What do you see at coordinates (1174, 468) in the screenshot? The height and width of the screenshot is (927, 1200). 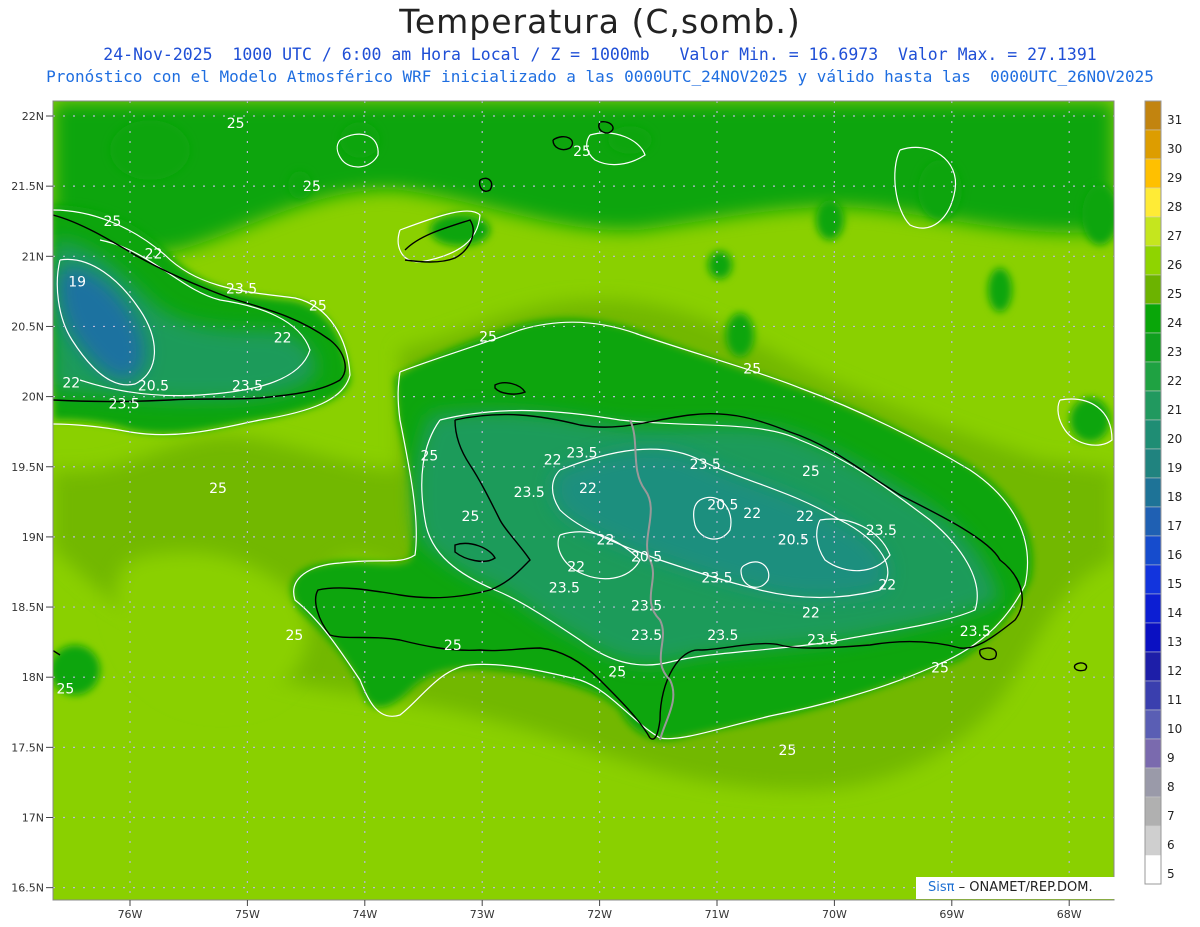 I see `colorbar-label: 19` at bounding box center [1174, 468].